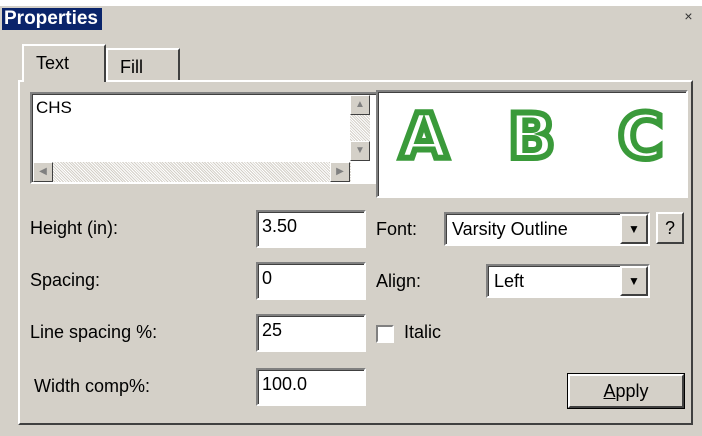 This screenshot has height=436, width=702. I want to click on height-label: Height (in):, so click(74, 228).